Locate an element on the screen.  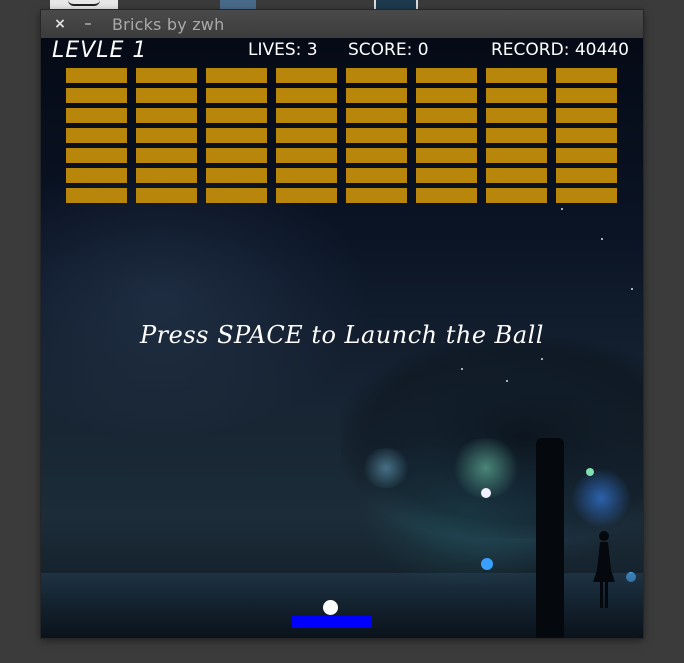
launch-instruction: Press SPACE to Launch the Ball is located at coordinates (342, 335).